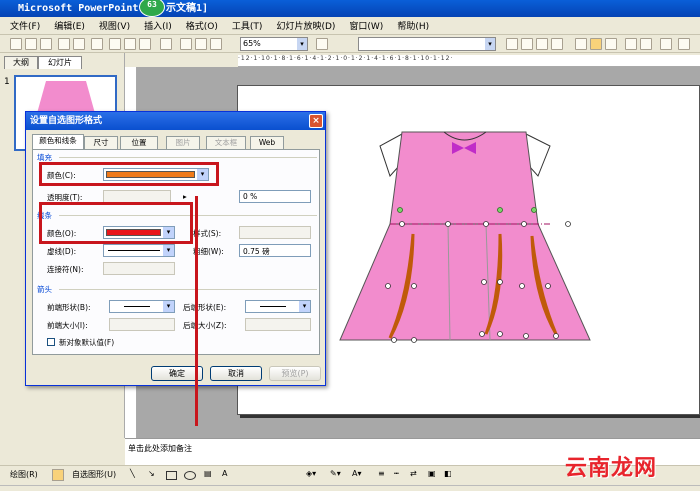 The image size is (700, 491). What do you see at coordinates (139, 268) in the screenshot?
I see `connector-select` at bounding box center [139, 268].